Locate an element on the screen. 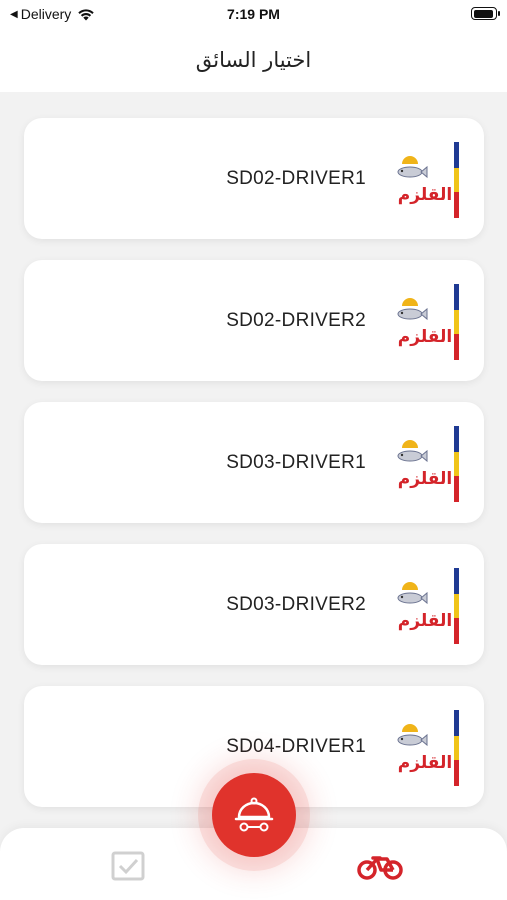 Image resolution: width=507 pixels, height=900 pixels. nav-header: اختيار السائق is located at coordinates (253, 60).